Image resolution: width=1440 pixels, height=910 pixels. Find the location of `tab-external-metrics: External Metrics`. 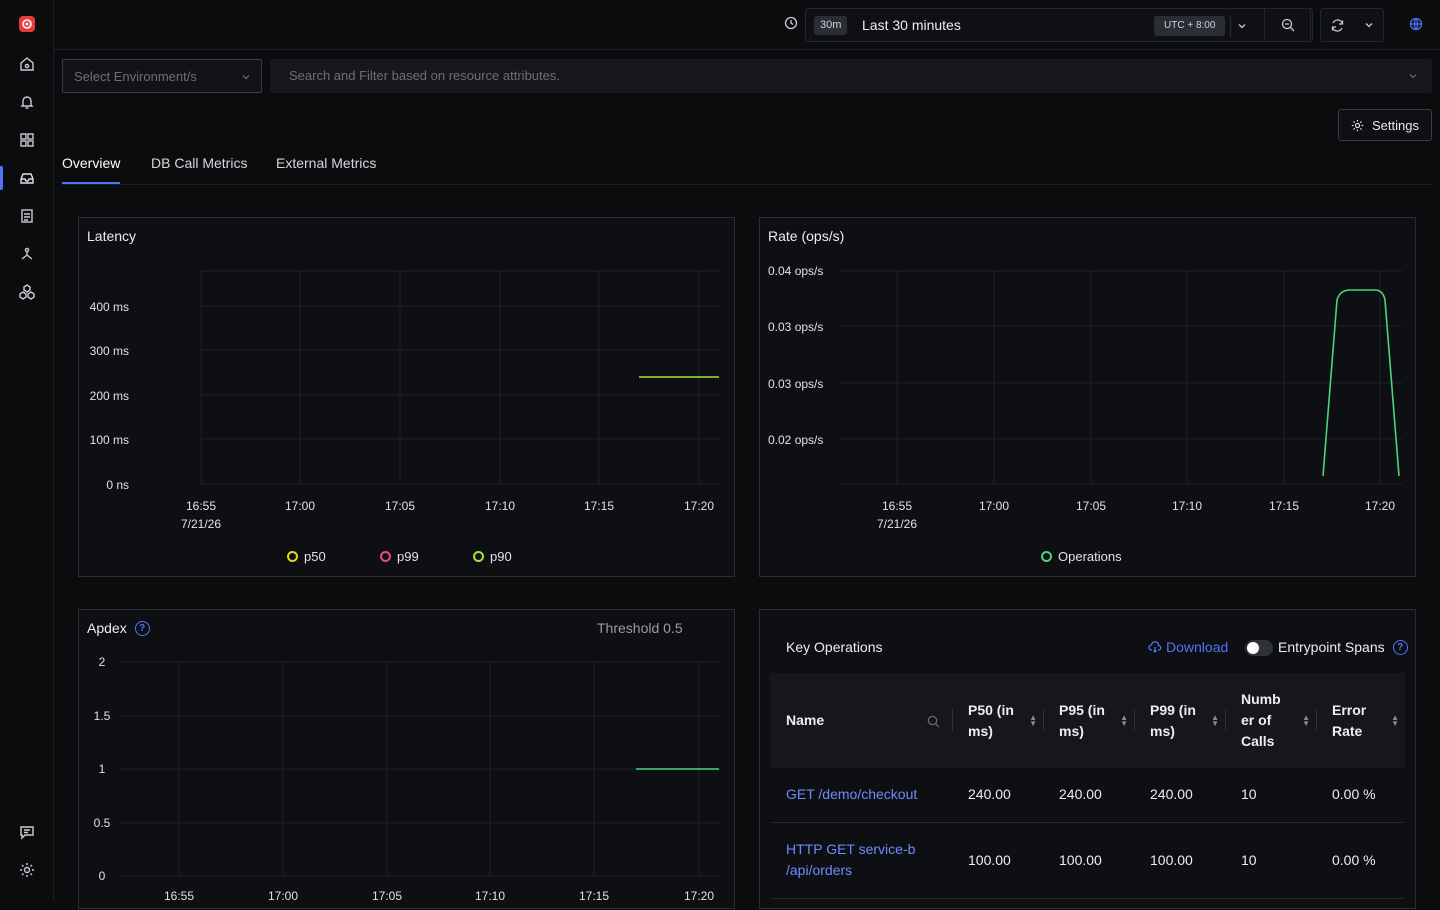

tab-external-metrics: External Metrics is located at coordinates (326, 163).